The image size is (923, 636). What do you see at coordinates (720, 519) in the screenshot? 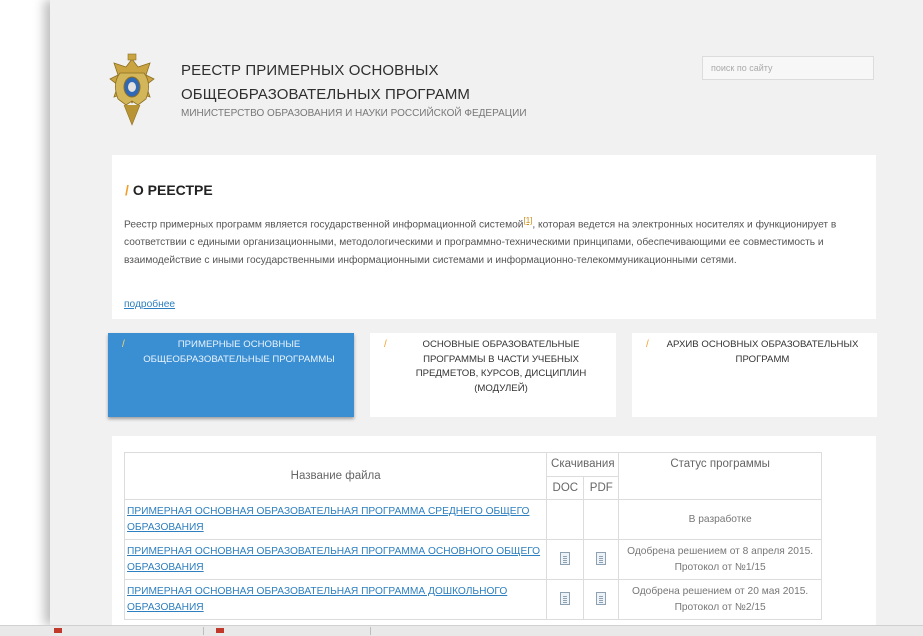
I see `status-cell: В разработке` at bounding box center [720, 519].